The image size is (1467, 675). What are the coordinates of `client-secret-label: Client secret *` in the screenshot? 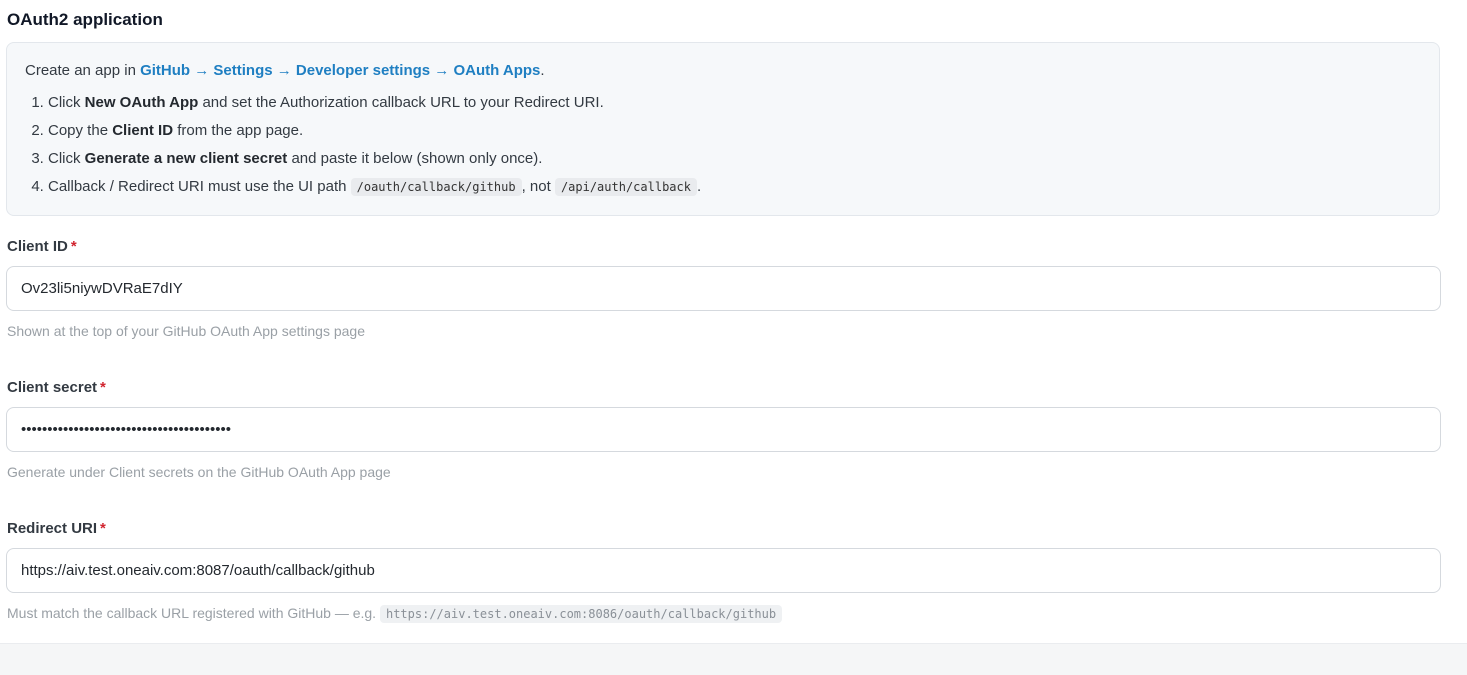 It's located at (56, 387).